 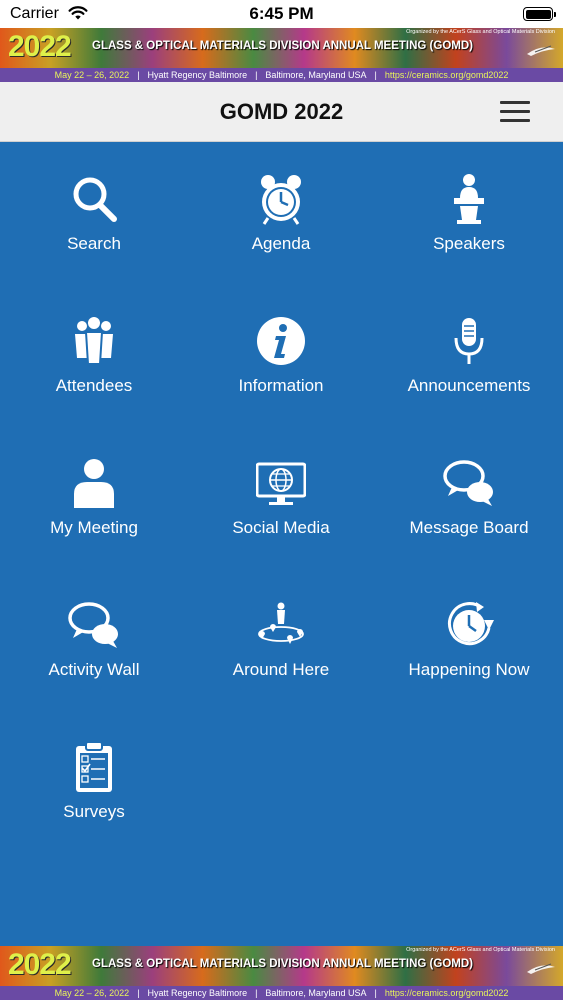 I want to click on menu-tile-speakers: Speakers, so click(x=469, y=219).